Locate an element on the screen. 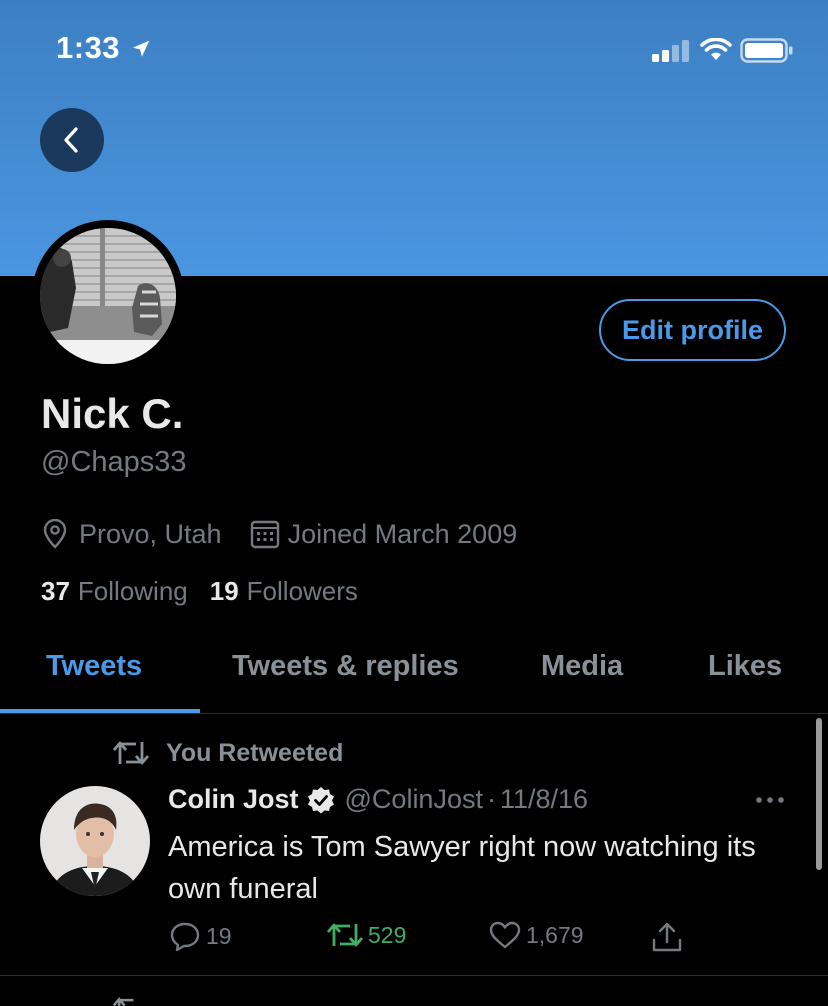 Image resolution: width=828 pixels, height=1006 pixels. share-icon is located at coordinates (667, 937).